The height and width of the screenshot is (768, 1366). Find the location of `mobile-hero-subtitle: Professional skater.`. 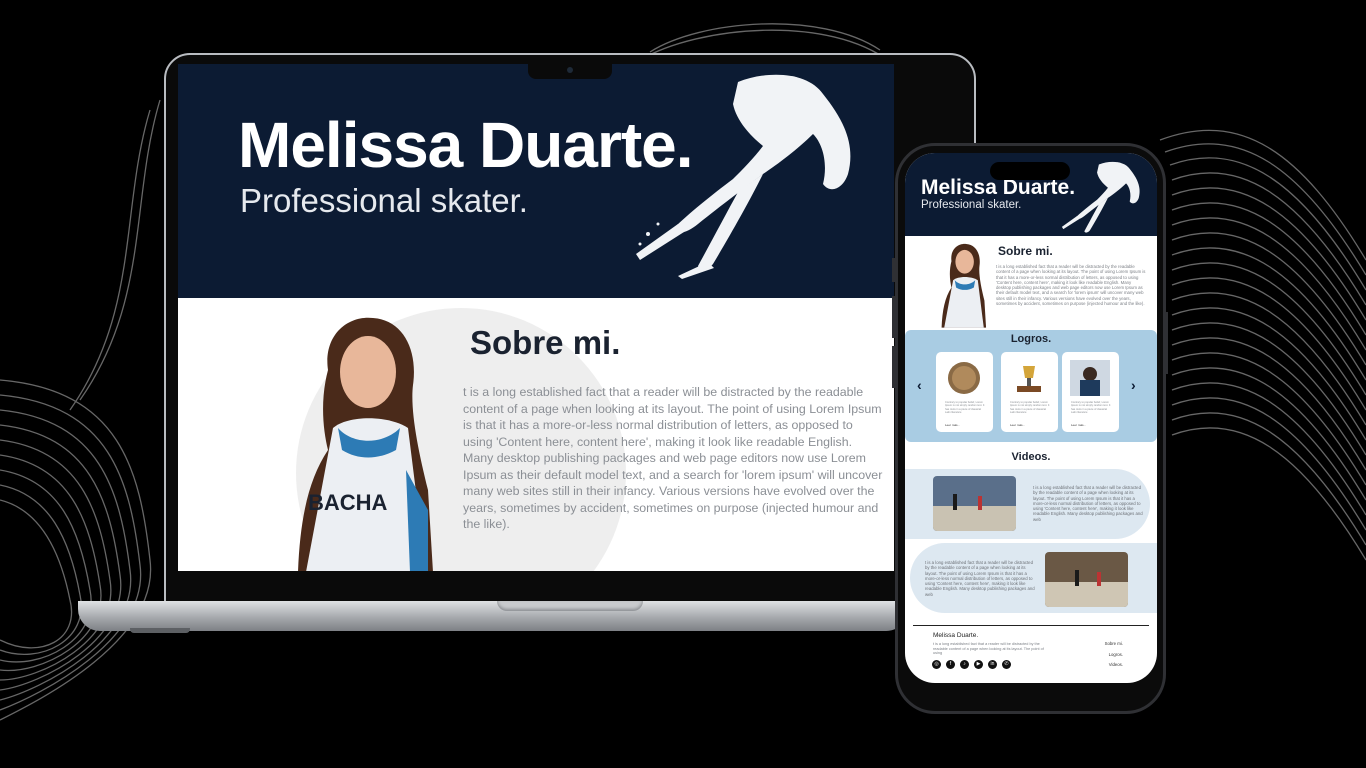

mobile-hero-subtitle: Professional skater. is located at coordinates (971, 205).